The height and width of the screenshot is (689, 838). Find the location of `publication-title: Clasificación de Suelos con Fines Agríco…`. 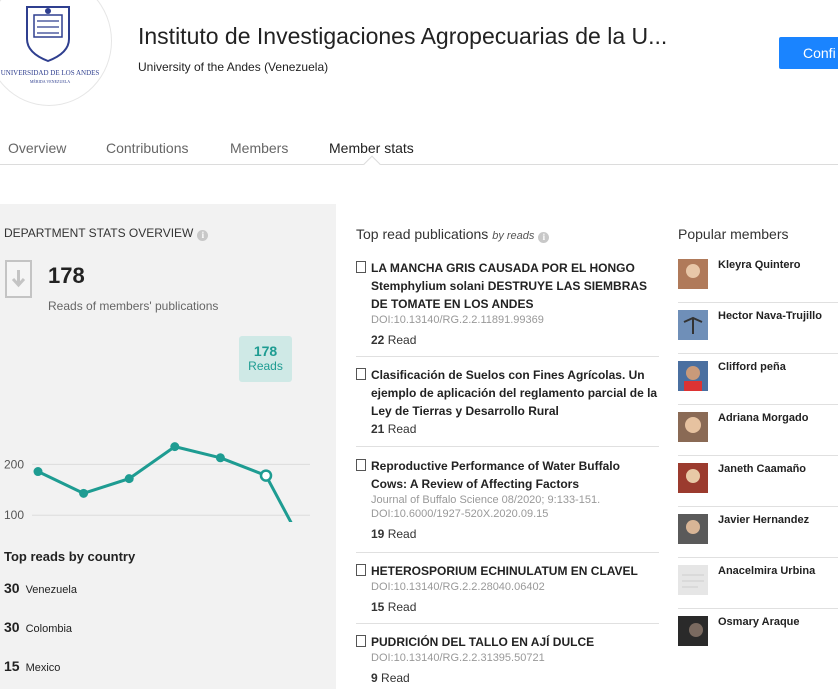

publication-title: Clasificación de Suelos con Fines Agríco… is located at coordinates (515, 393).